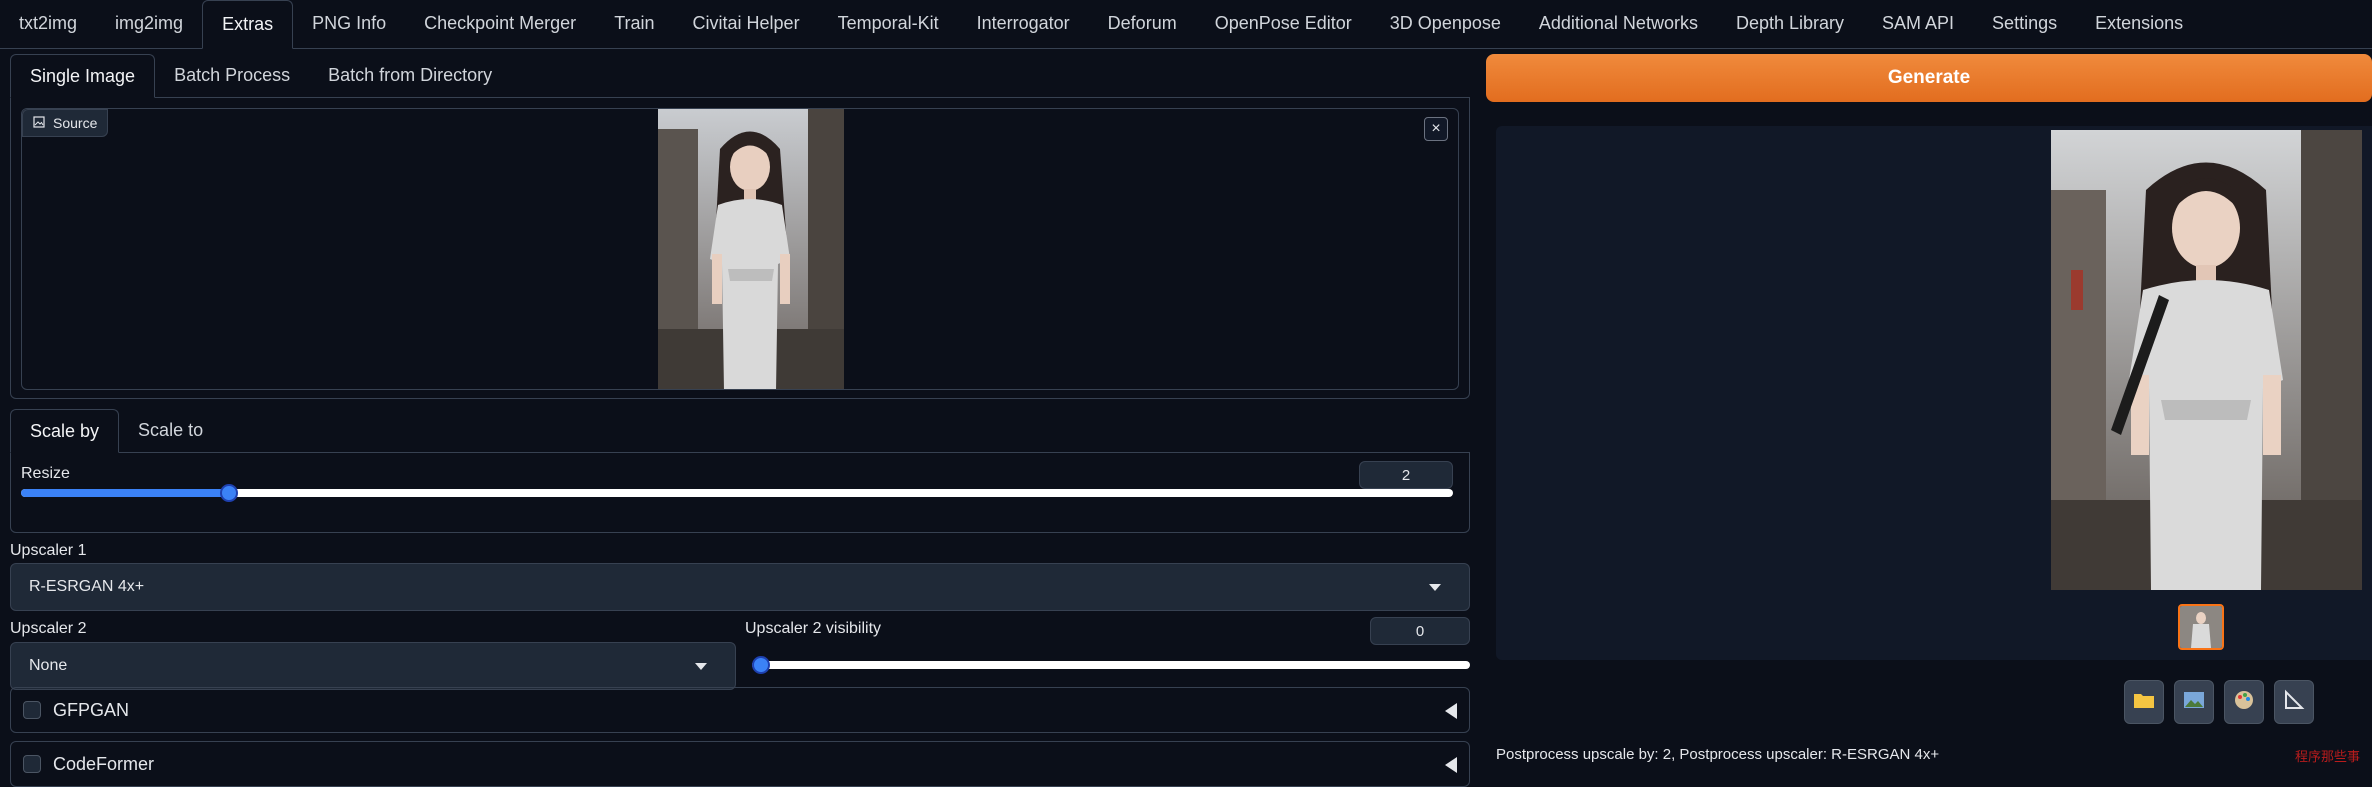  Describe the element at coordinates (2139, 24) in the screenshot. I see `tab-extensions: Extensions` at that location.